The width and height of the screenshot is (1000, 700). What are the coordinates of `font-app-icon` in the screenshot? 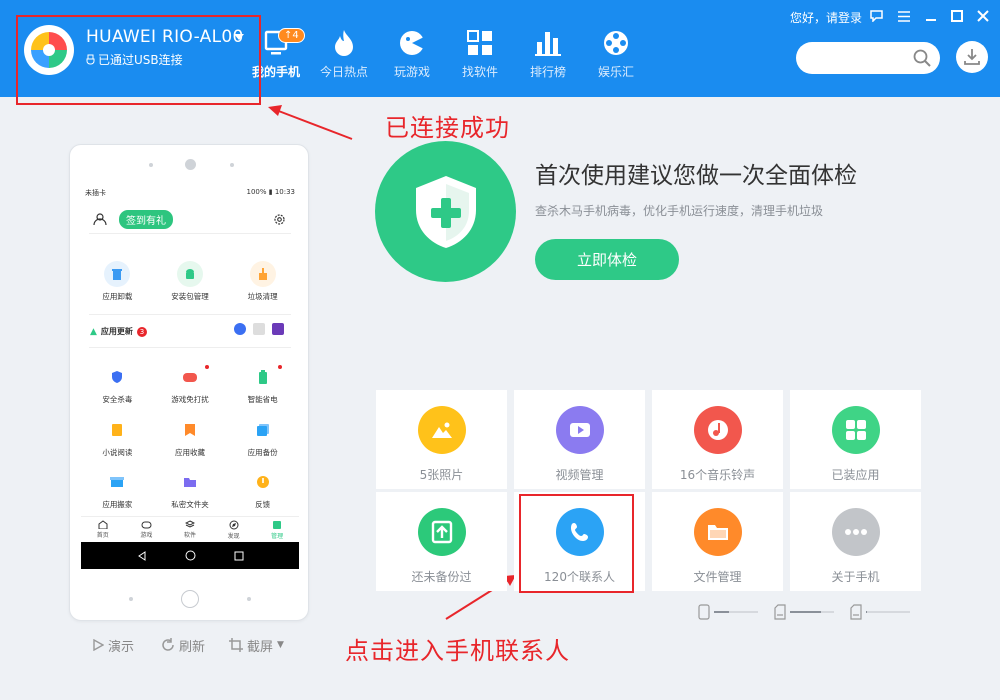 It's located at (259, 329).